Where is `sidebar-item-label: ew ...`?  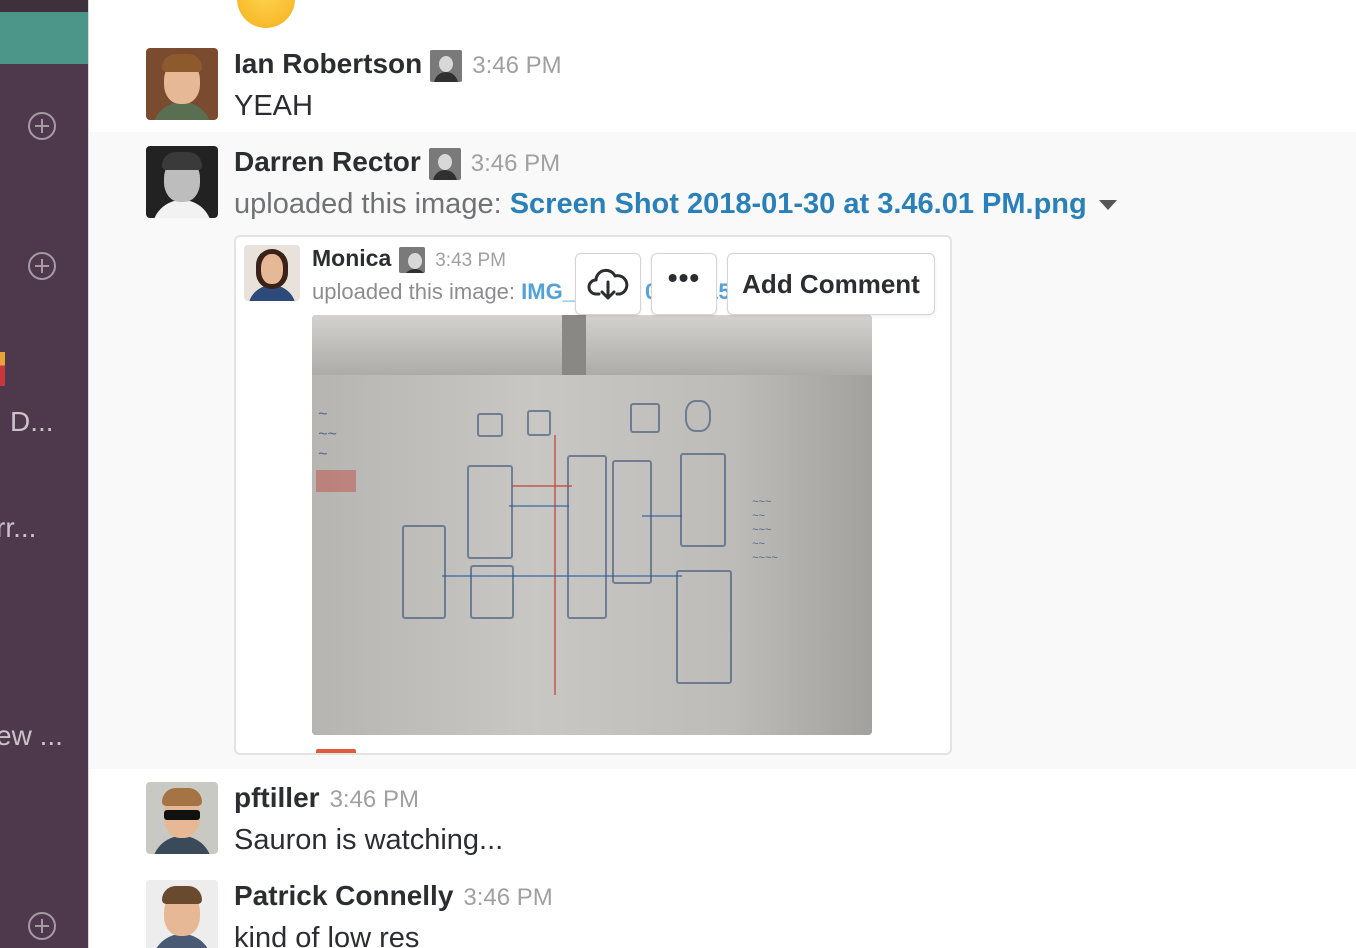 sidebar-item-label: ew ... is located at coordinates (31, 736).